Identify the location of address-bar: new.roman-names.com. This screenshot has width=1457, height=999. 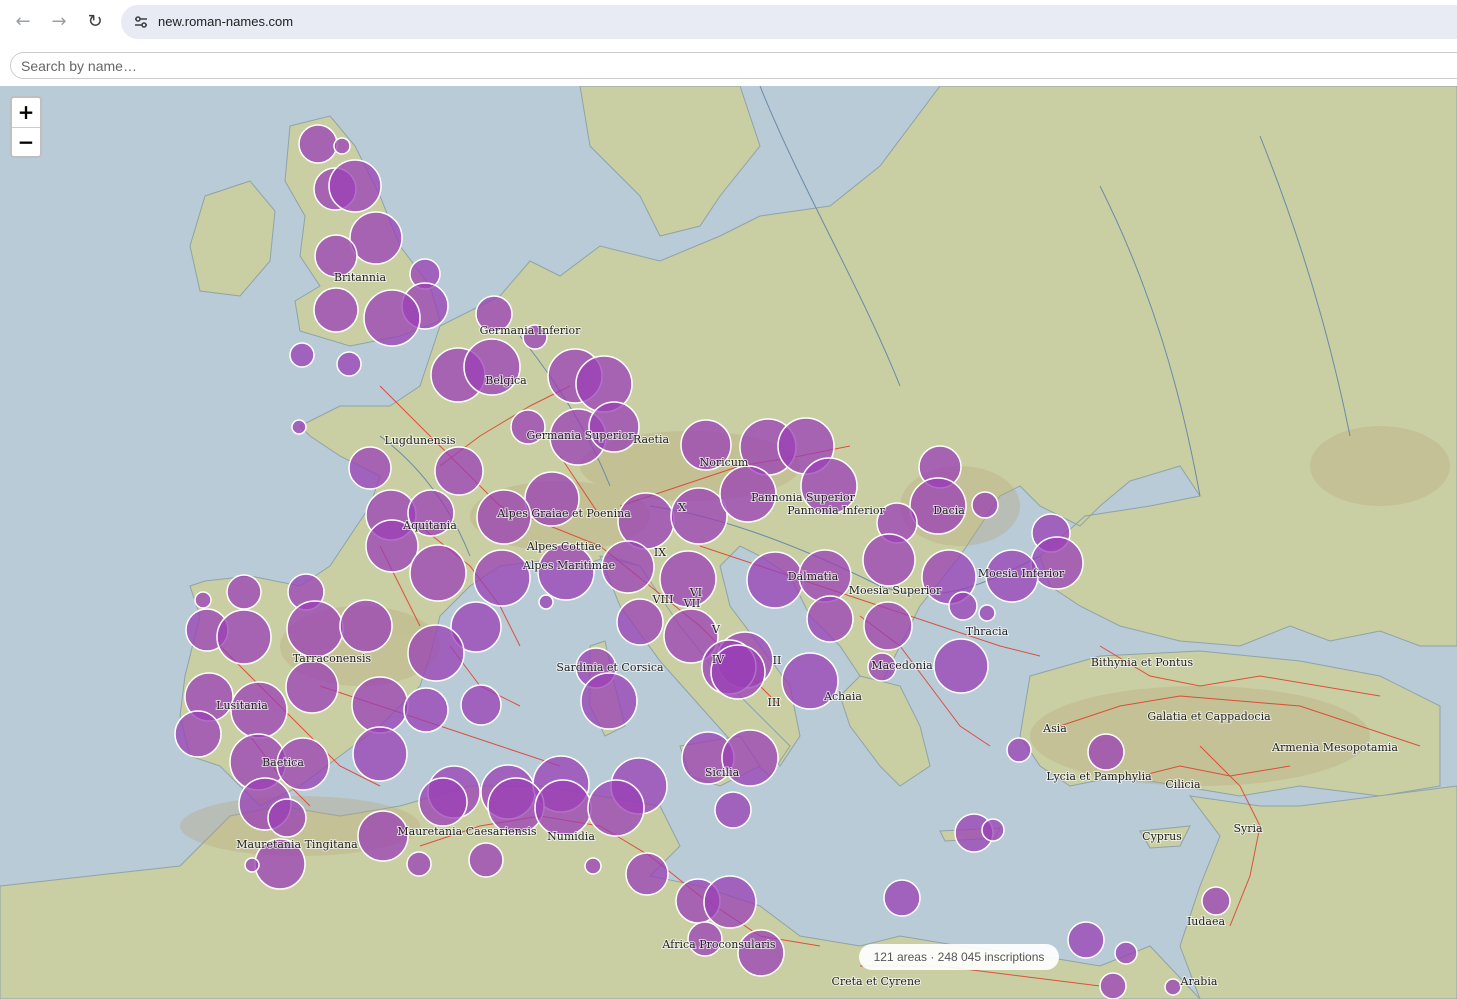
(789, 22).